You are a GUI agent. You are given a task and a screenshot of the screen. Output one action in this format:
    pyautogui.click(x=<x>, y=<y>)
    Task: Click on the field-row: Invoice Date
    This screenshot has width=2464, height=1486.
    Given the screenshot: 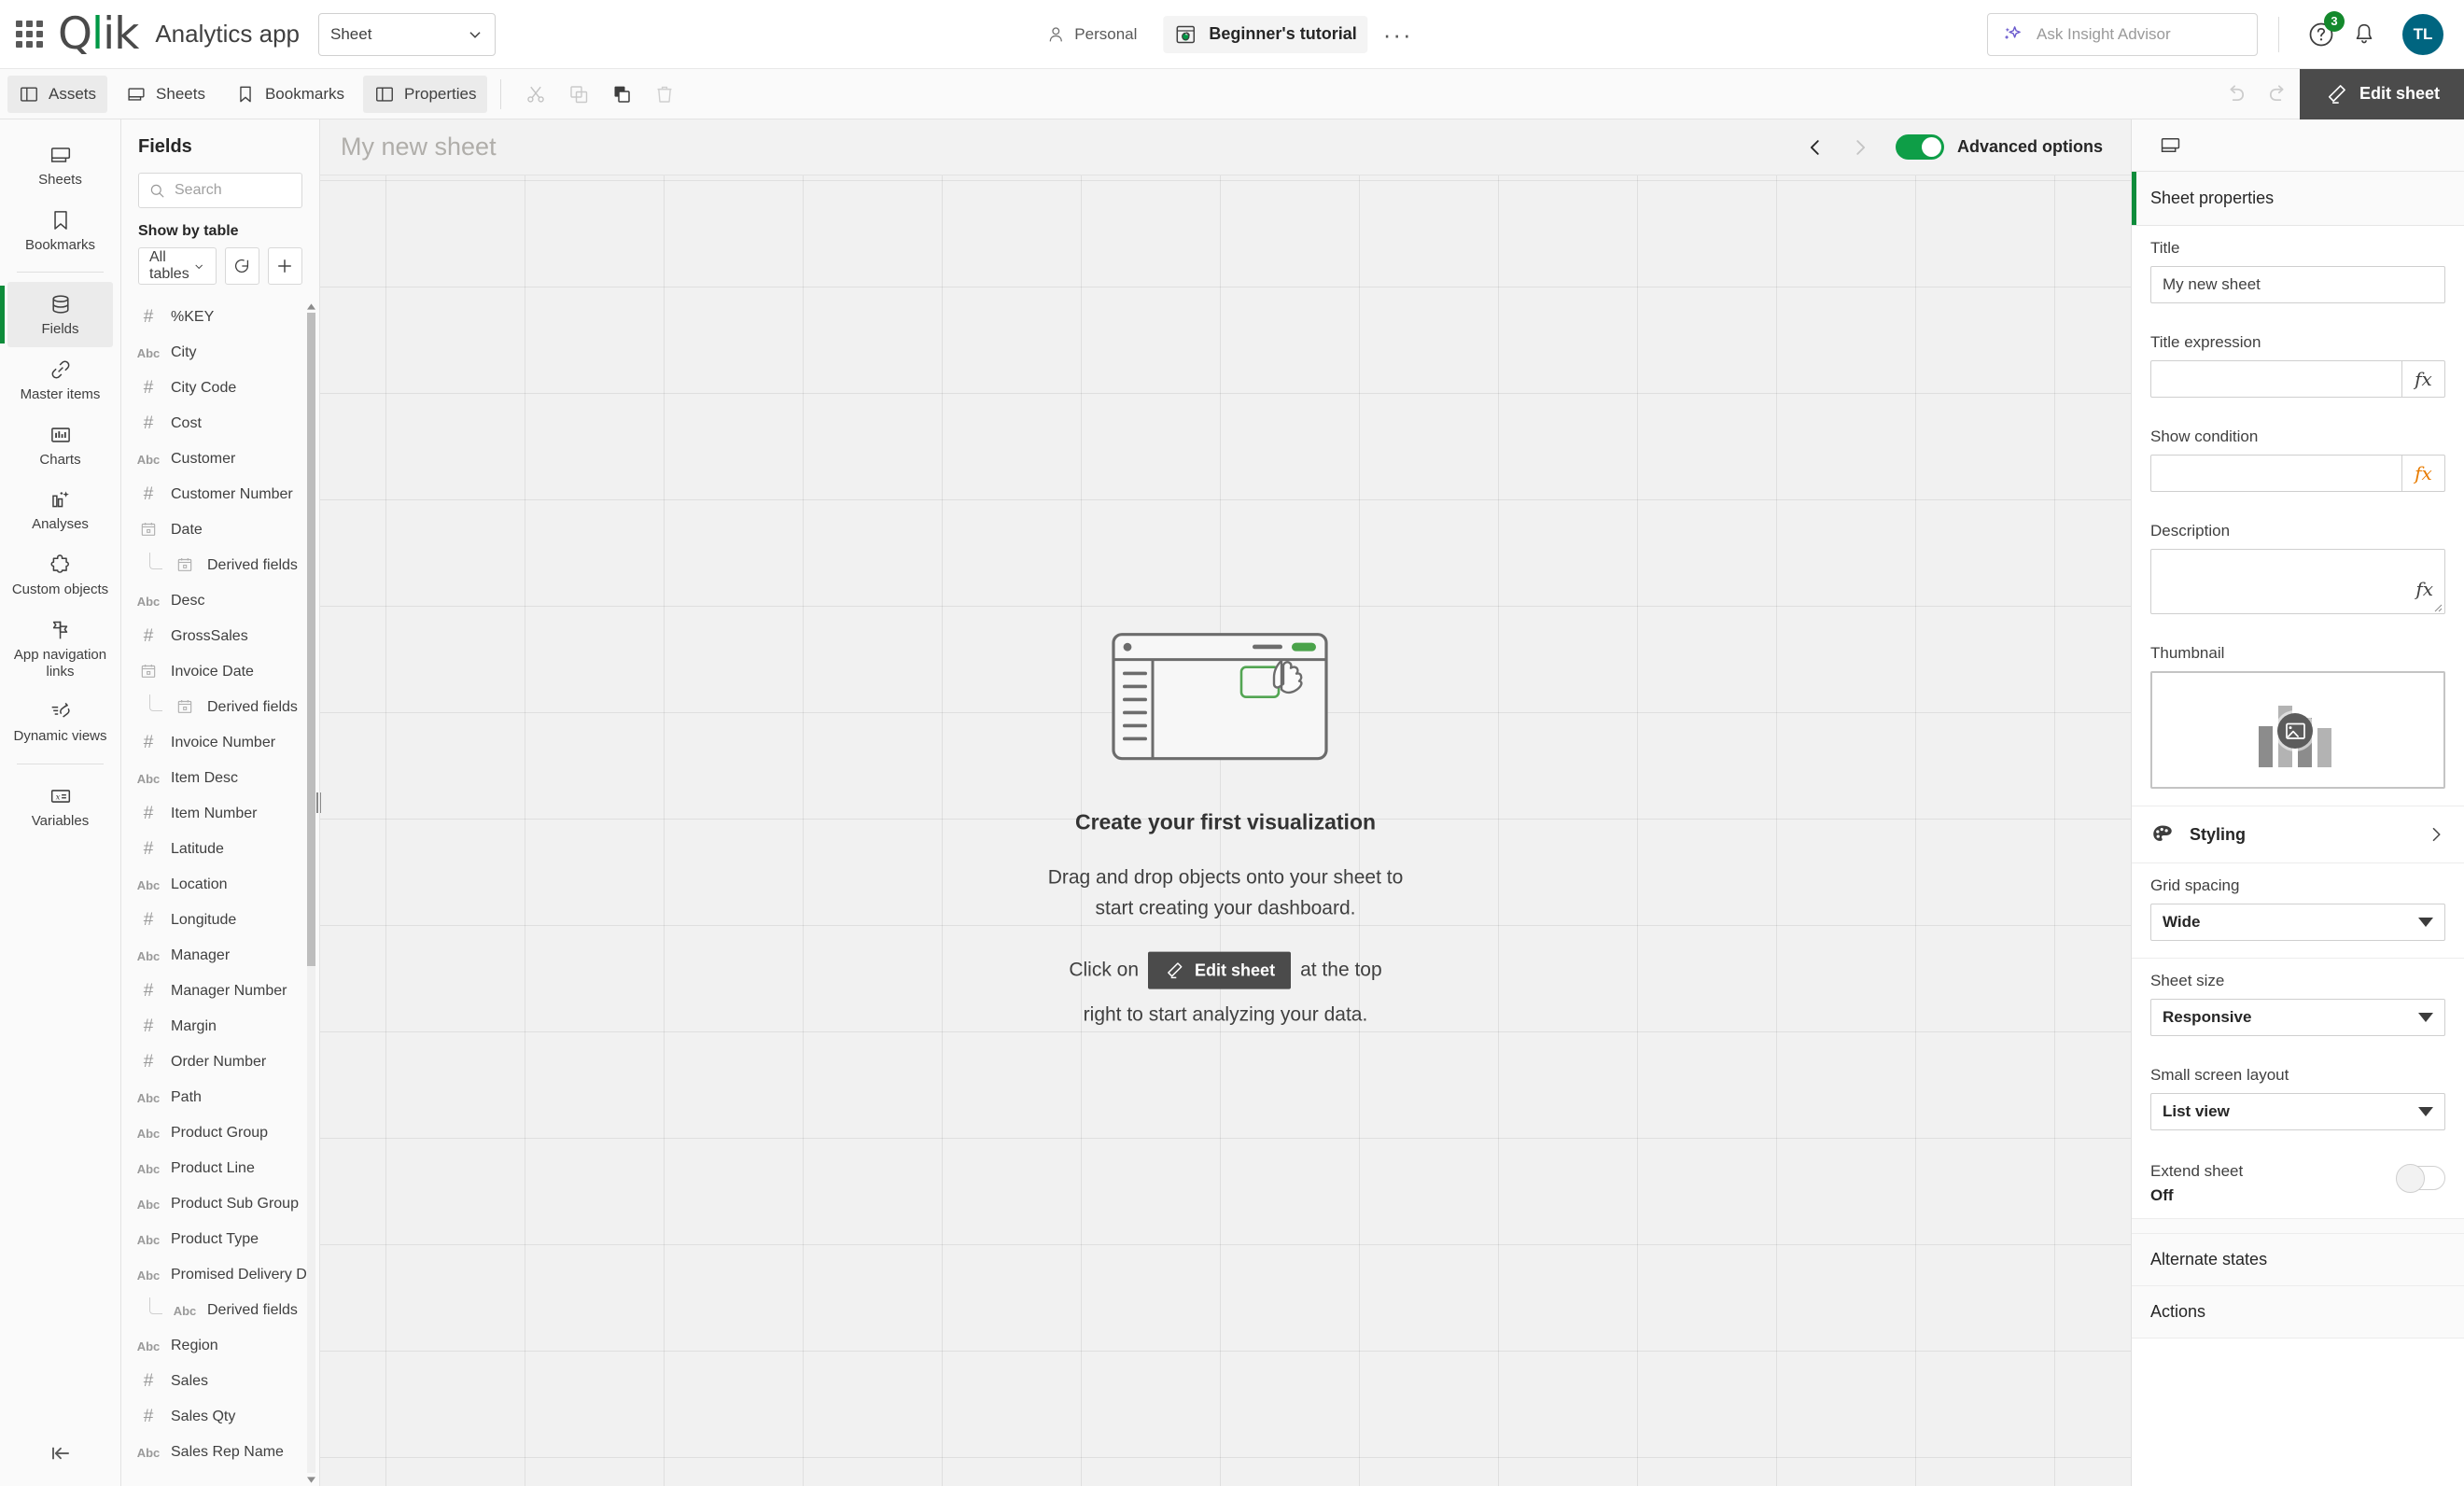 What is the action you would take?
    pyautogui.click(x=213, y=672)
    